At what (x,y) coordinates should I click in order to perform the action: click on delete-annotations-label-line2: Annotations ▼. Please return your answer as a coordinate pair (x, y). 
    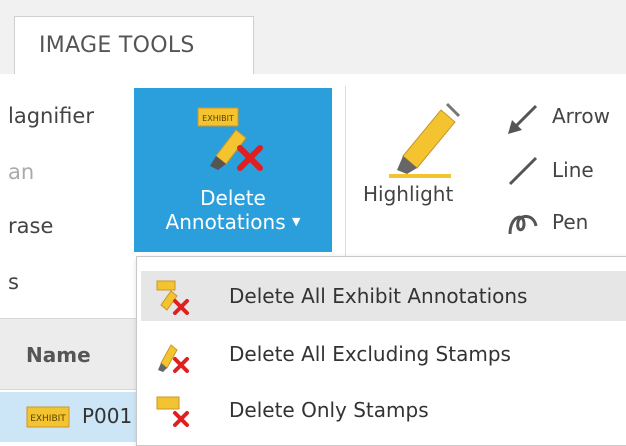
    Looking at the image, I should click on (233, 222).